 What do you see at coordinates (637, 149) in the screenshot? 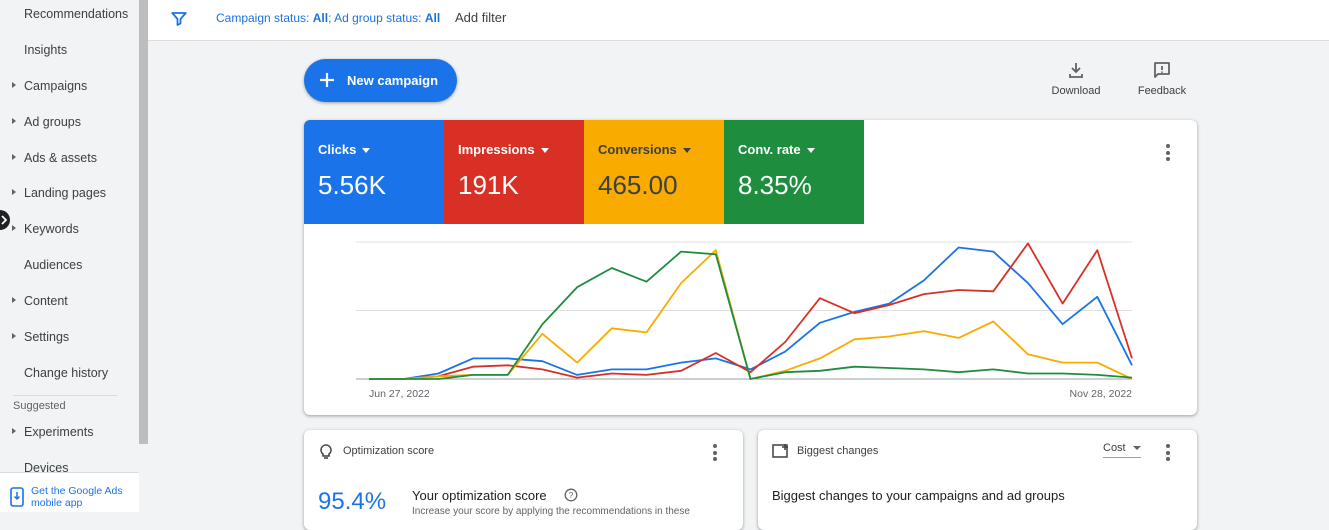
I see `metric-label-text: Conversions` at bounding box center [637, 149].